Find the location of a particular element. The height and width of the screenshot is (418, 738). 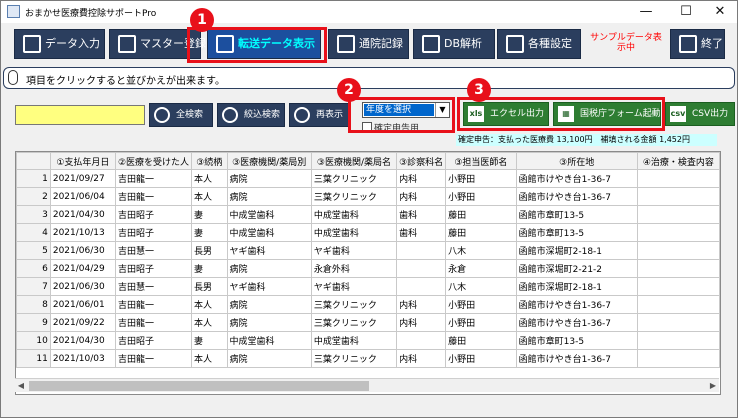

column-header: ③医療機関/薬局名 is located at coordinates (354, 161).